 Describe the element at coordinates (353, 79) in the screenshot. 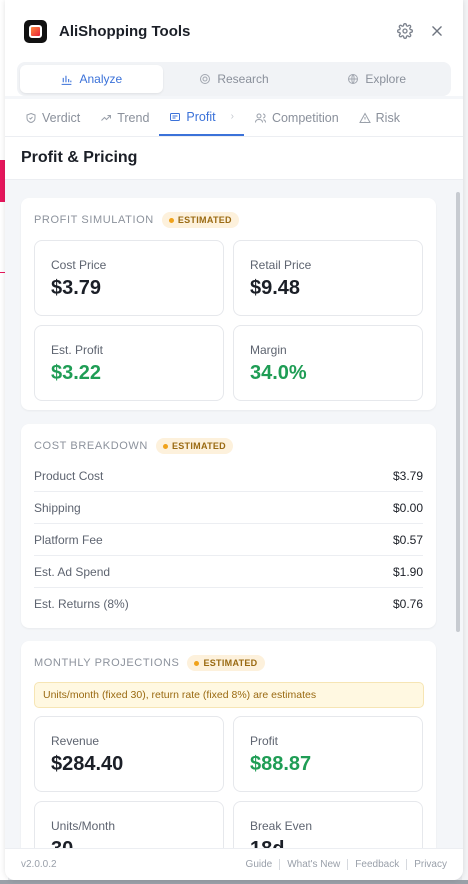

I see `globe-icon` at that location.